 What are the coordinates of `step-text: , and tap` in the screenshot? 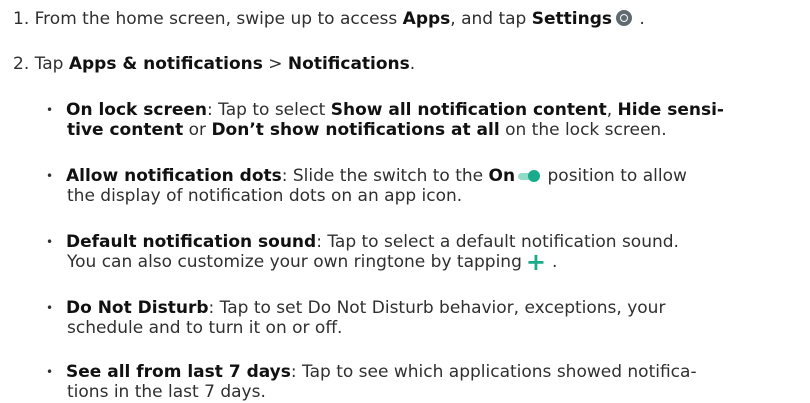 It's located at (491, 19).